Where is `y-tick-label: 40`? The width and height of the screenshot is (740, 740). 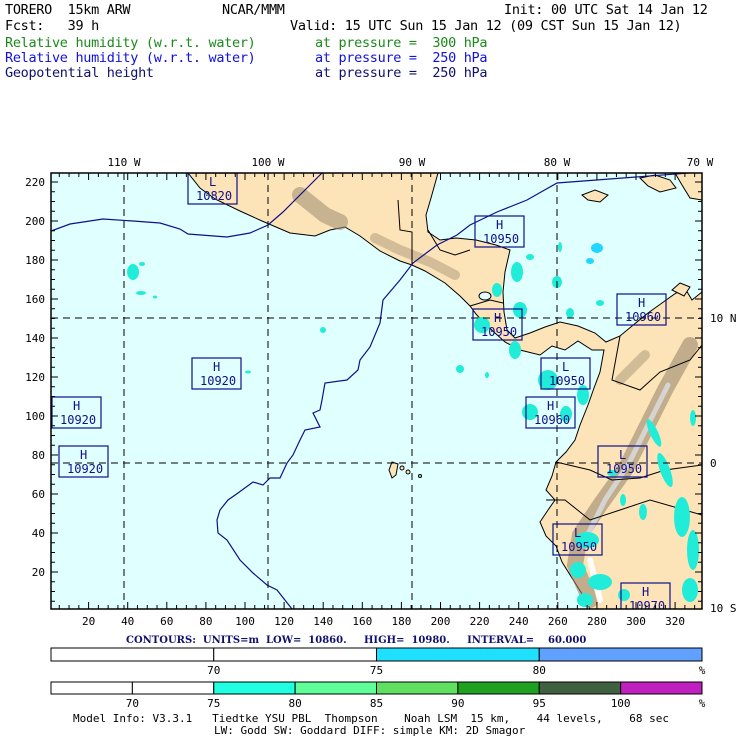 y-tick-label: 40 is located at coordinates (38, 533).